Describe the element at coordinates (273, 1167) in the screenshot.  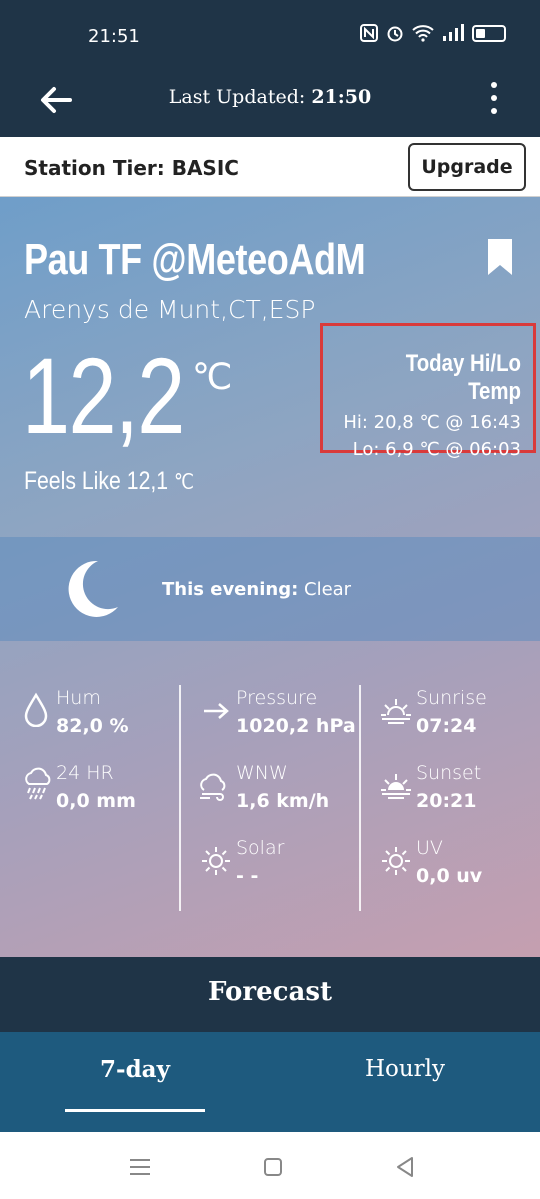
I see `home-icon` at that location.